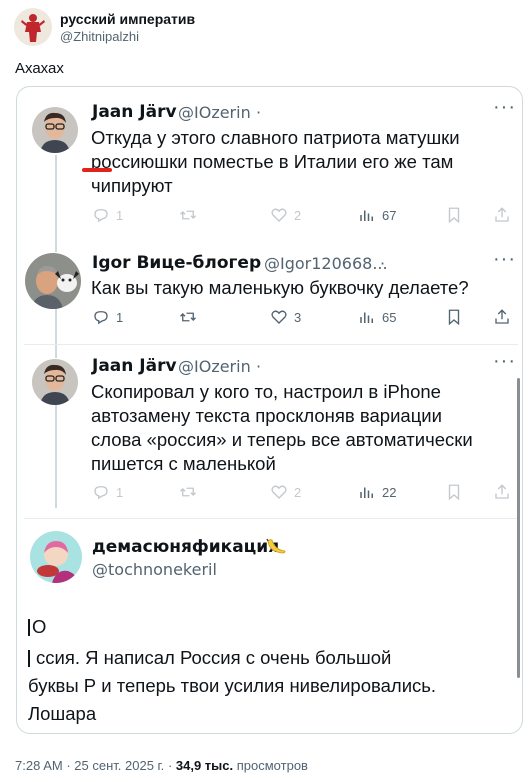 Image resolution: width=531 pixels, height=782 pixels. I want to click on tweet-2-author-name: Igor Вице-блогер, so click(176, 263).